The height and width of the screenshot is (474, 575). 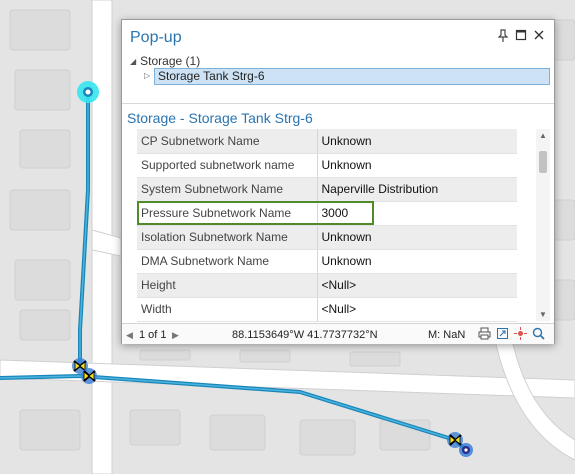 What do you see at coordinates (170, 61) in the screenshot?
I see `tree-layer-label: Storage (1)` at bounding box center [170, 61].